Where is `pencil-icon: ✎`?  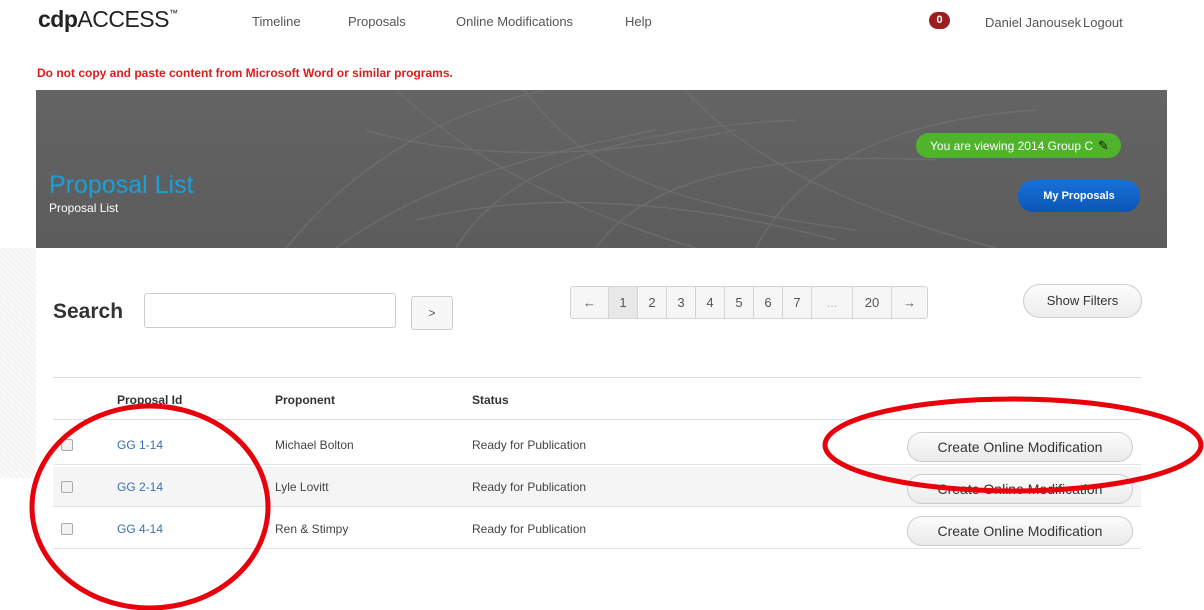 pencil-icon: ✎ is located at coordinates (1103, 145).